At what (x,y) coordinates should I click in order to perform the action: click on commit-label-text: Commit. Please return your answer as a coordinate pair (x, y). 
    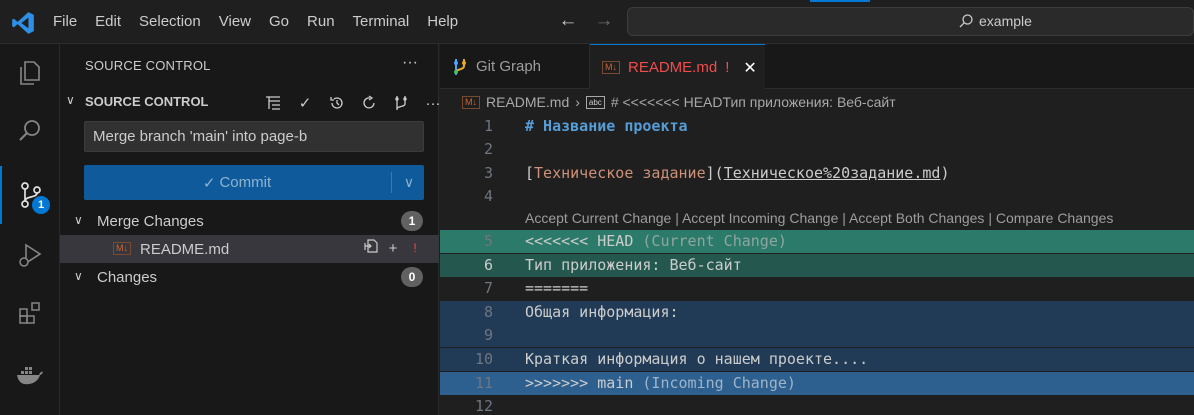
    Looking at the image, I should click on (245, 182).